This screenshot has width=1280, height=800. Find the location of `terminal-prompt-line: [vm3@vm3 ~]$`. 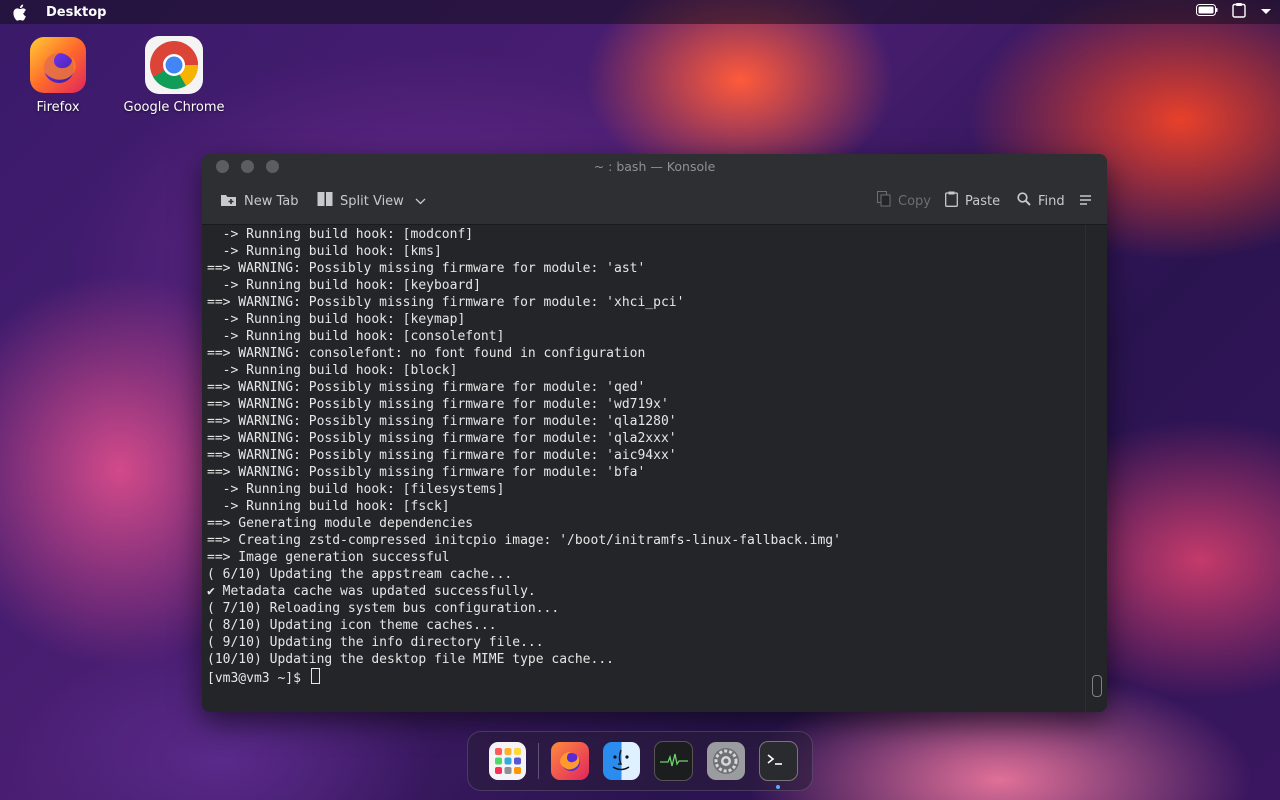

terminal-prompt-line: [vm3@vm3 ~]$ is located at coordinates (646, 677).